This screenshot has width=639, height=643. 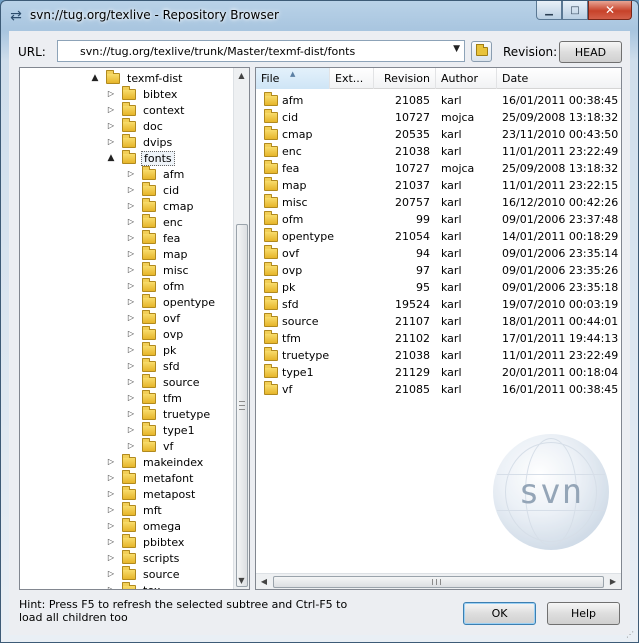 What do you see at coordinates (631, 635) in the screenshot?
I see `resize-grip-icon: ⋰` at bounding box center [631, 635].